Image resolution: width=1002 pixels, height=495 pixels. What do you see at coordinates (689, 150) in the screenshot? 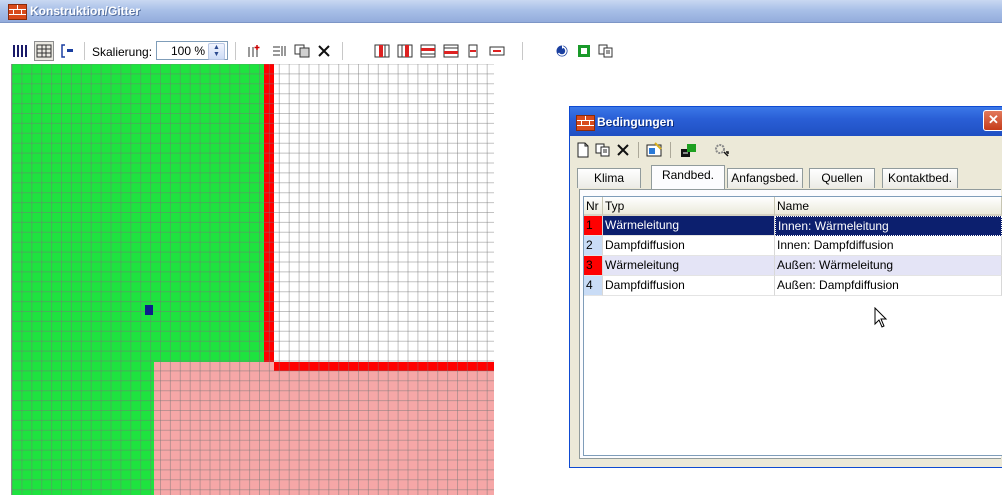
I see `assign-icon` at bounding box center [689, 150].